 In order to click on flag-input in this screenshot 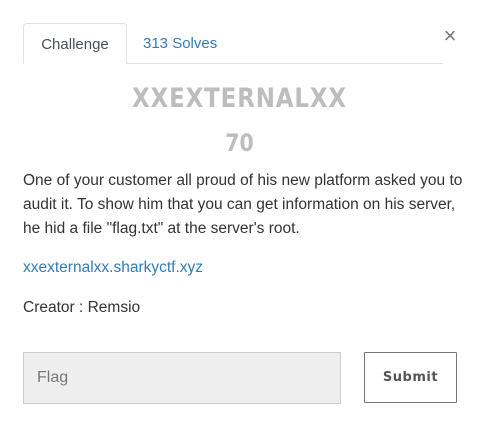, I will do `click(182, 378)`.